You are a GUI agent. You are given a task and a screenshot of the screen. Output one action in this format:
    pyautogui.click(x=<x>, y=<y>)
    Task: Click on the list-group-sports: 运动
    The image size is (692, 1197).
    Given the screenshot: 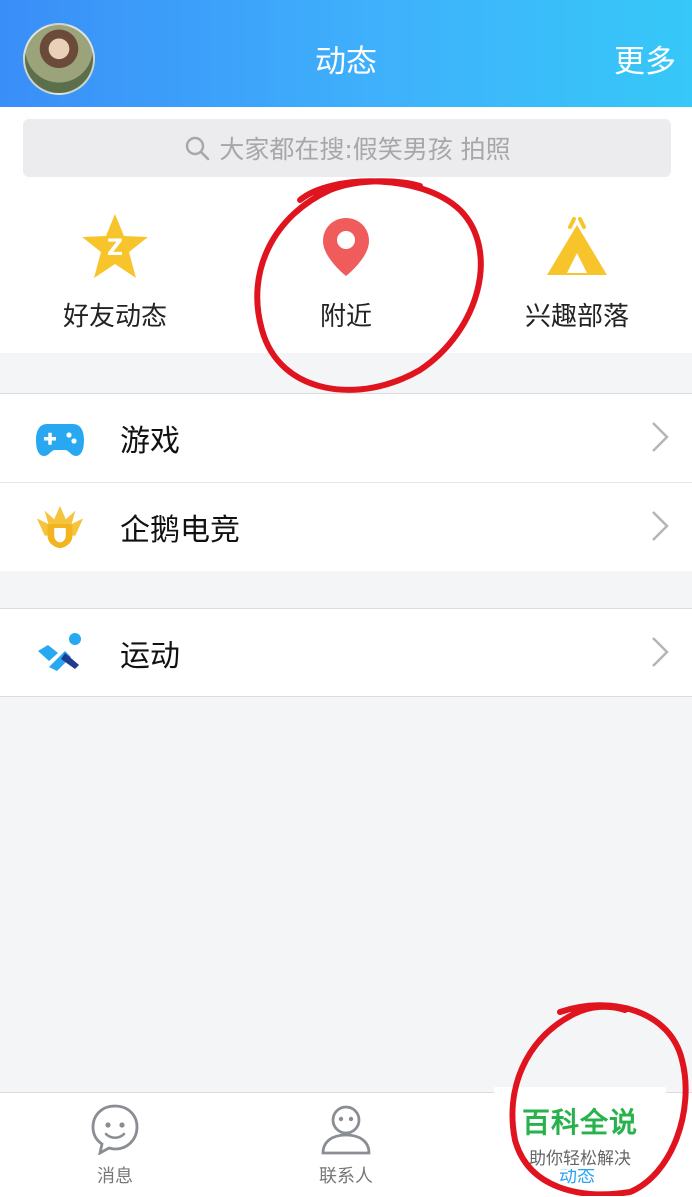 What is the action you would take?
    pyautogui.click(x=346, y=653)
    